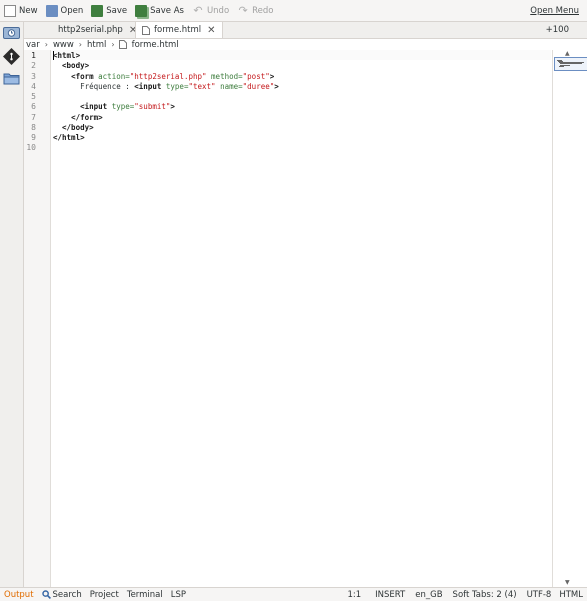 Image resolution: width=587 pixels, height=601 pixels. What do you see at coordinates (51, 10) in the screenshot?
I see `open-folder-icon` at bounding box center [51, 10].